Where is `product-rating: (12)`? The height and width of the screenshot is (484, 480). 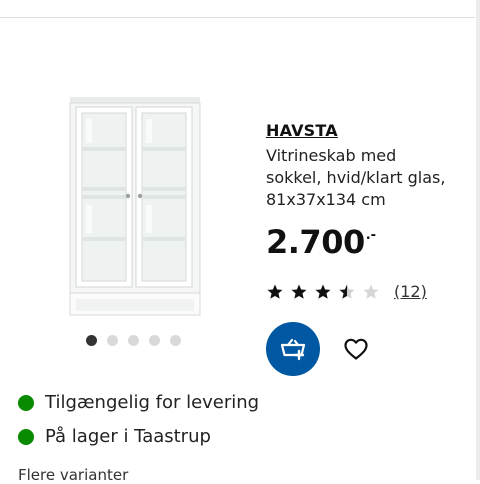
product-rating: (12) is located at coordinates (346, 291).